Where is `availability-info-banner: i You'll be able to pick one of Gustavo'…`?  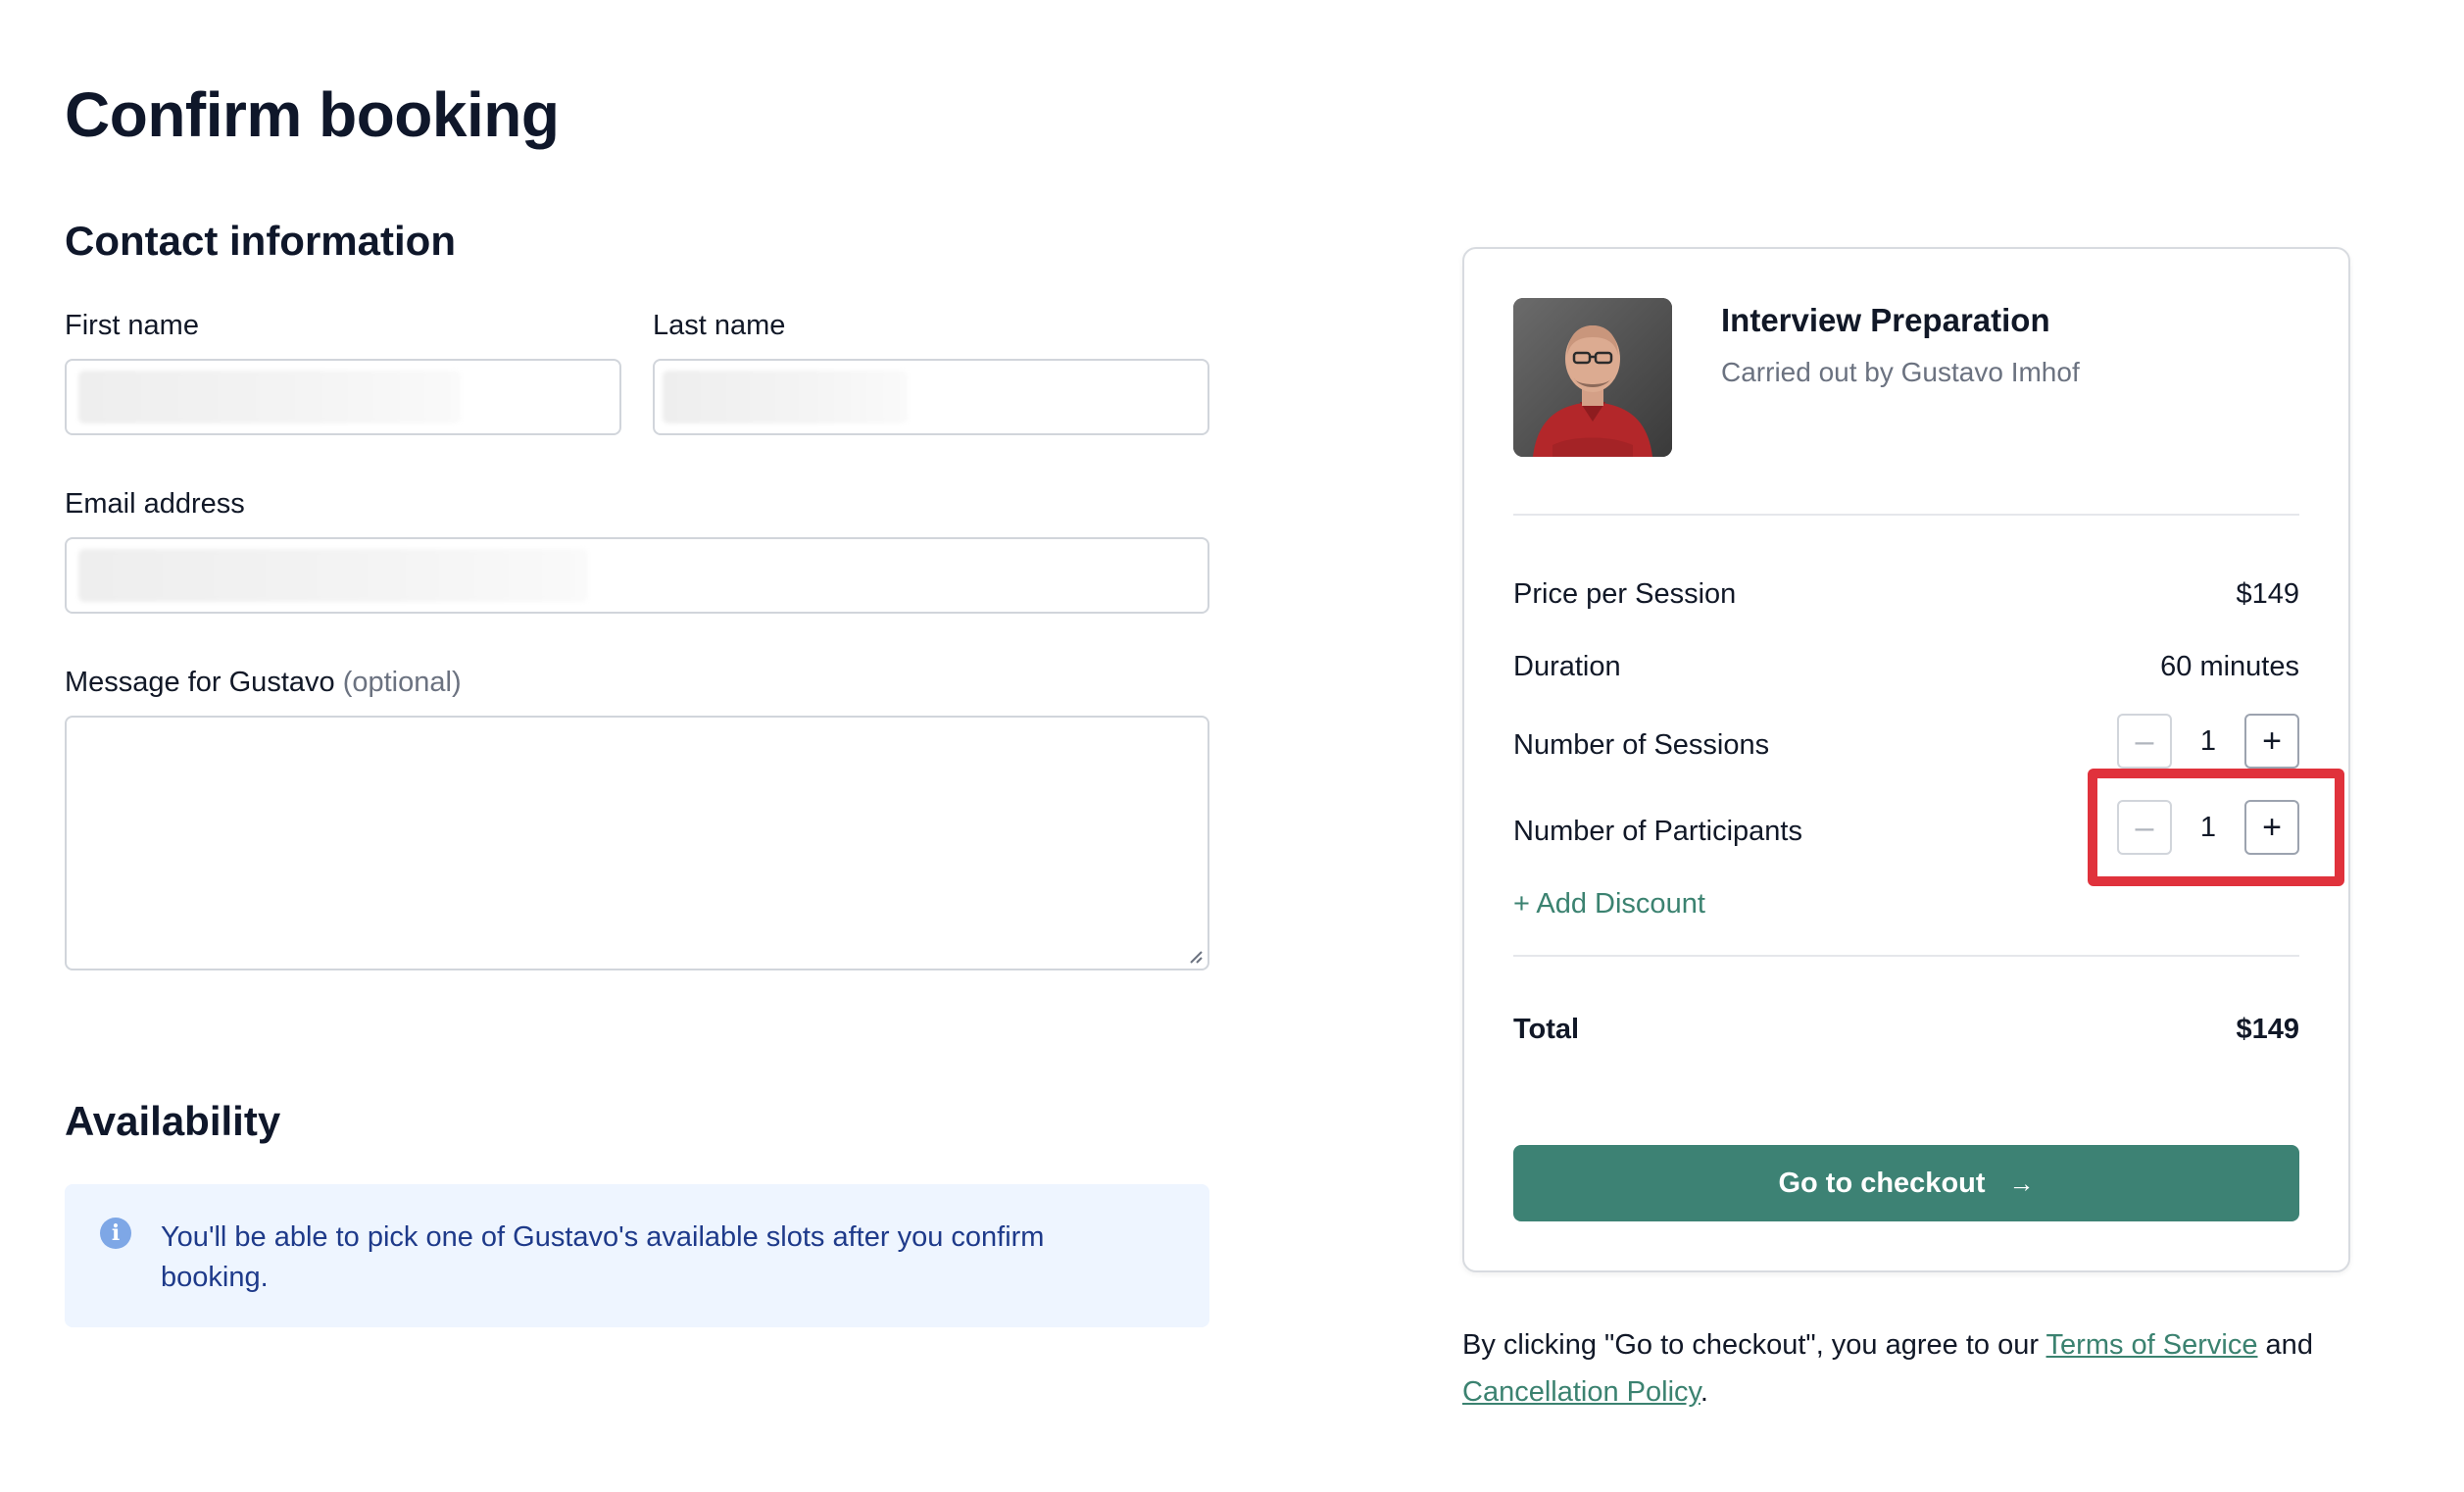
availability-info-banner: i You'll be able to pick one of Gustavo'… is located at coordinates (637, 1255).